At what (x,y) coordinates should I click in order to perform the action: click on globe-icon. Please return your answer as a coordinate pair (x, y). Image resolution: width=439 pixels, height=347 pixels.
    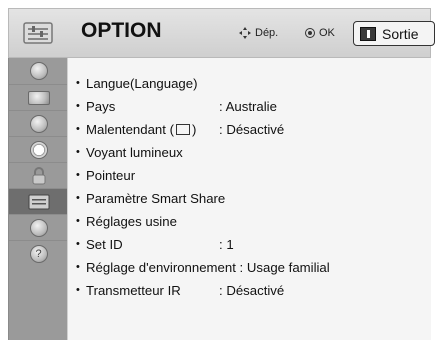
    Looking at the image, I should click on (38, 227).